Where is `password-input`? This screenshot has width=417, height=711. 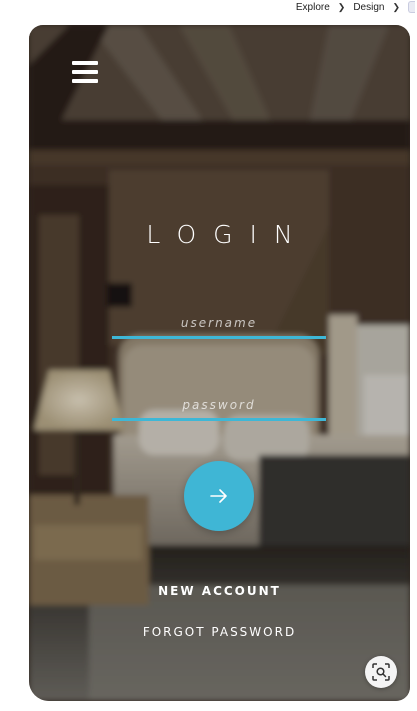 password-input is located at coordinates (219, 403).